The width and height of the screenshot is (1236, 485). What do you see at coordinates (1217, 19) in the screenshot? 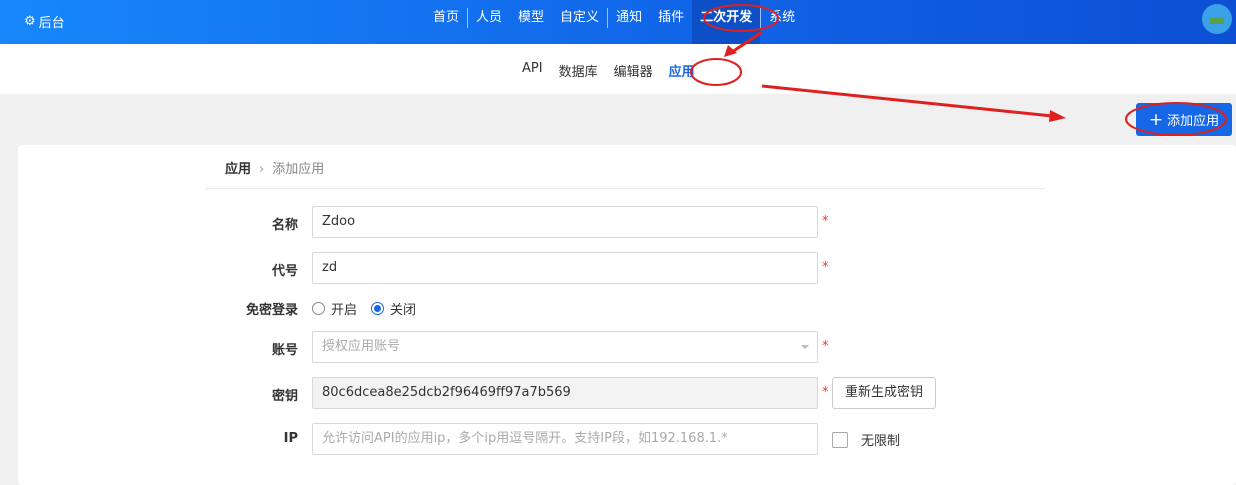
I see `avatar` at bounding box center [1217, 19].